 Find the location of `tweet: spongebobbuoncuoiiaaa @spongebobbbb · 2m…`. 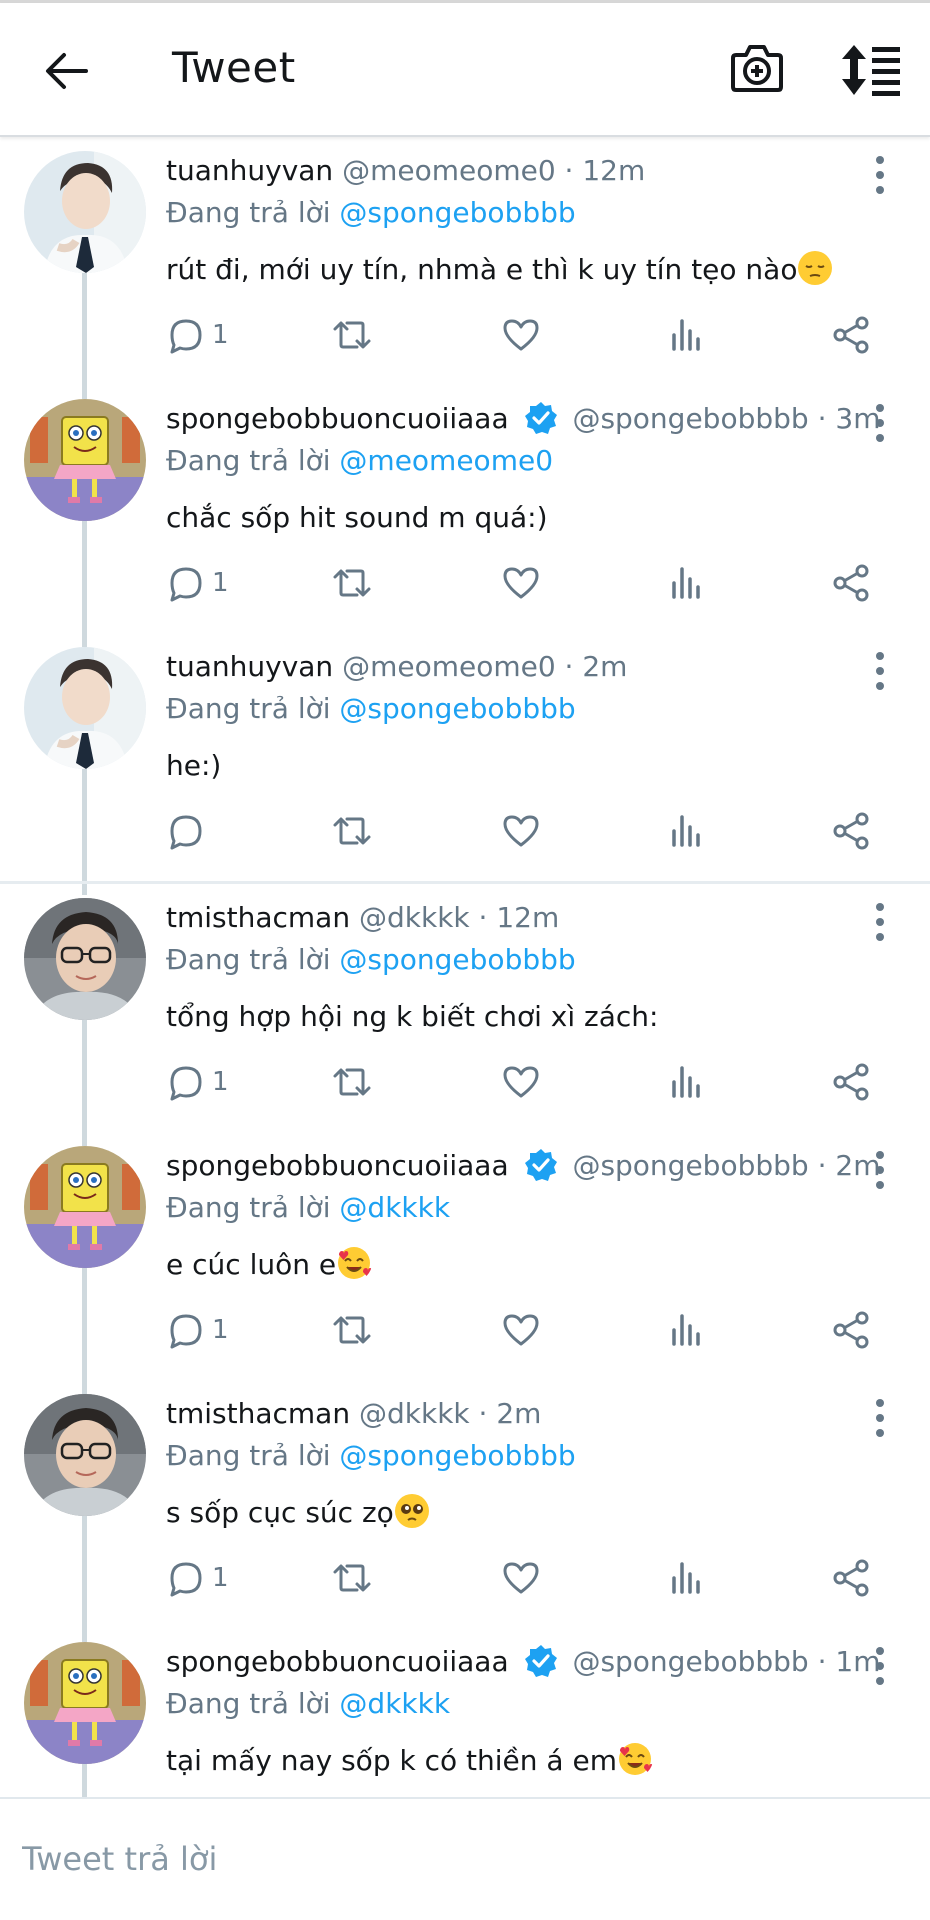

tweet: spongebobbuoncuoiiaaa @spongebobbbb · 2m… is located at coordinates (465, 1263).